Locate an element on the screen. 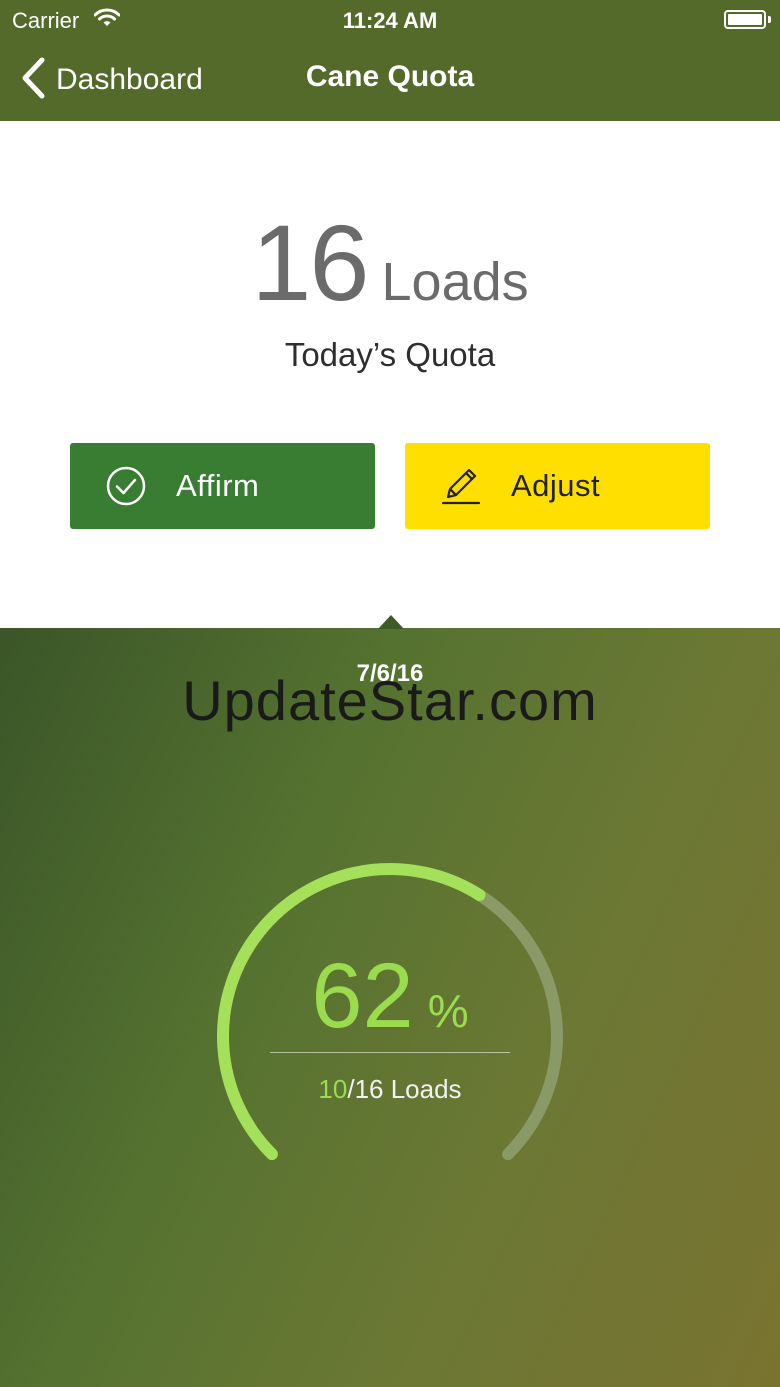  adjust-button: Adjust is located at coordinates (557, 486).